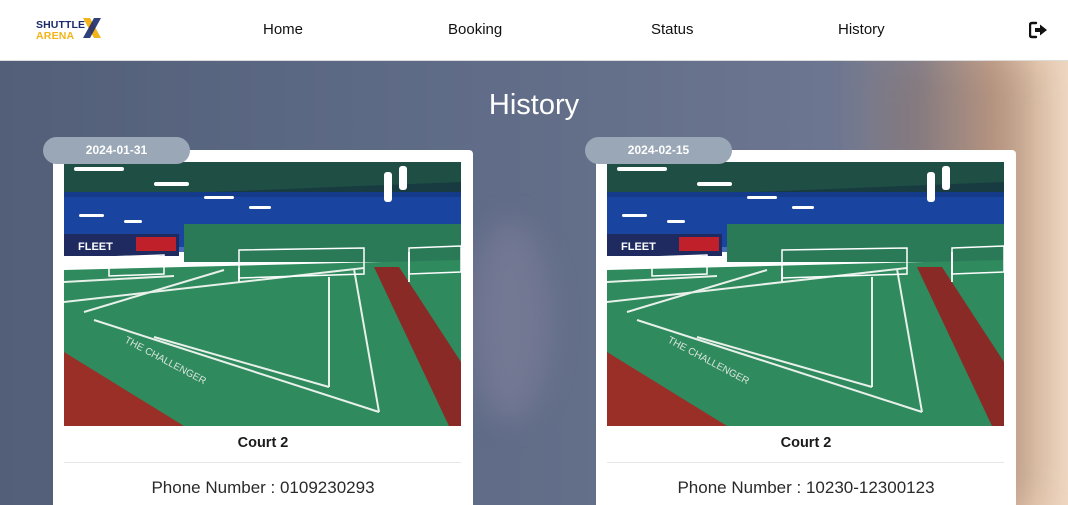 This screenshot has width=1068, height=505. What do you see at coordinates (283, 29) in the screenshot?
I see `nav-home-link: Home` at bounding box center [283, 29].